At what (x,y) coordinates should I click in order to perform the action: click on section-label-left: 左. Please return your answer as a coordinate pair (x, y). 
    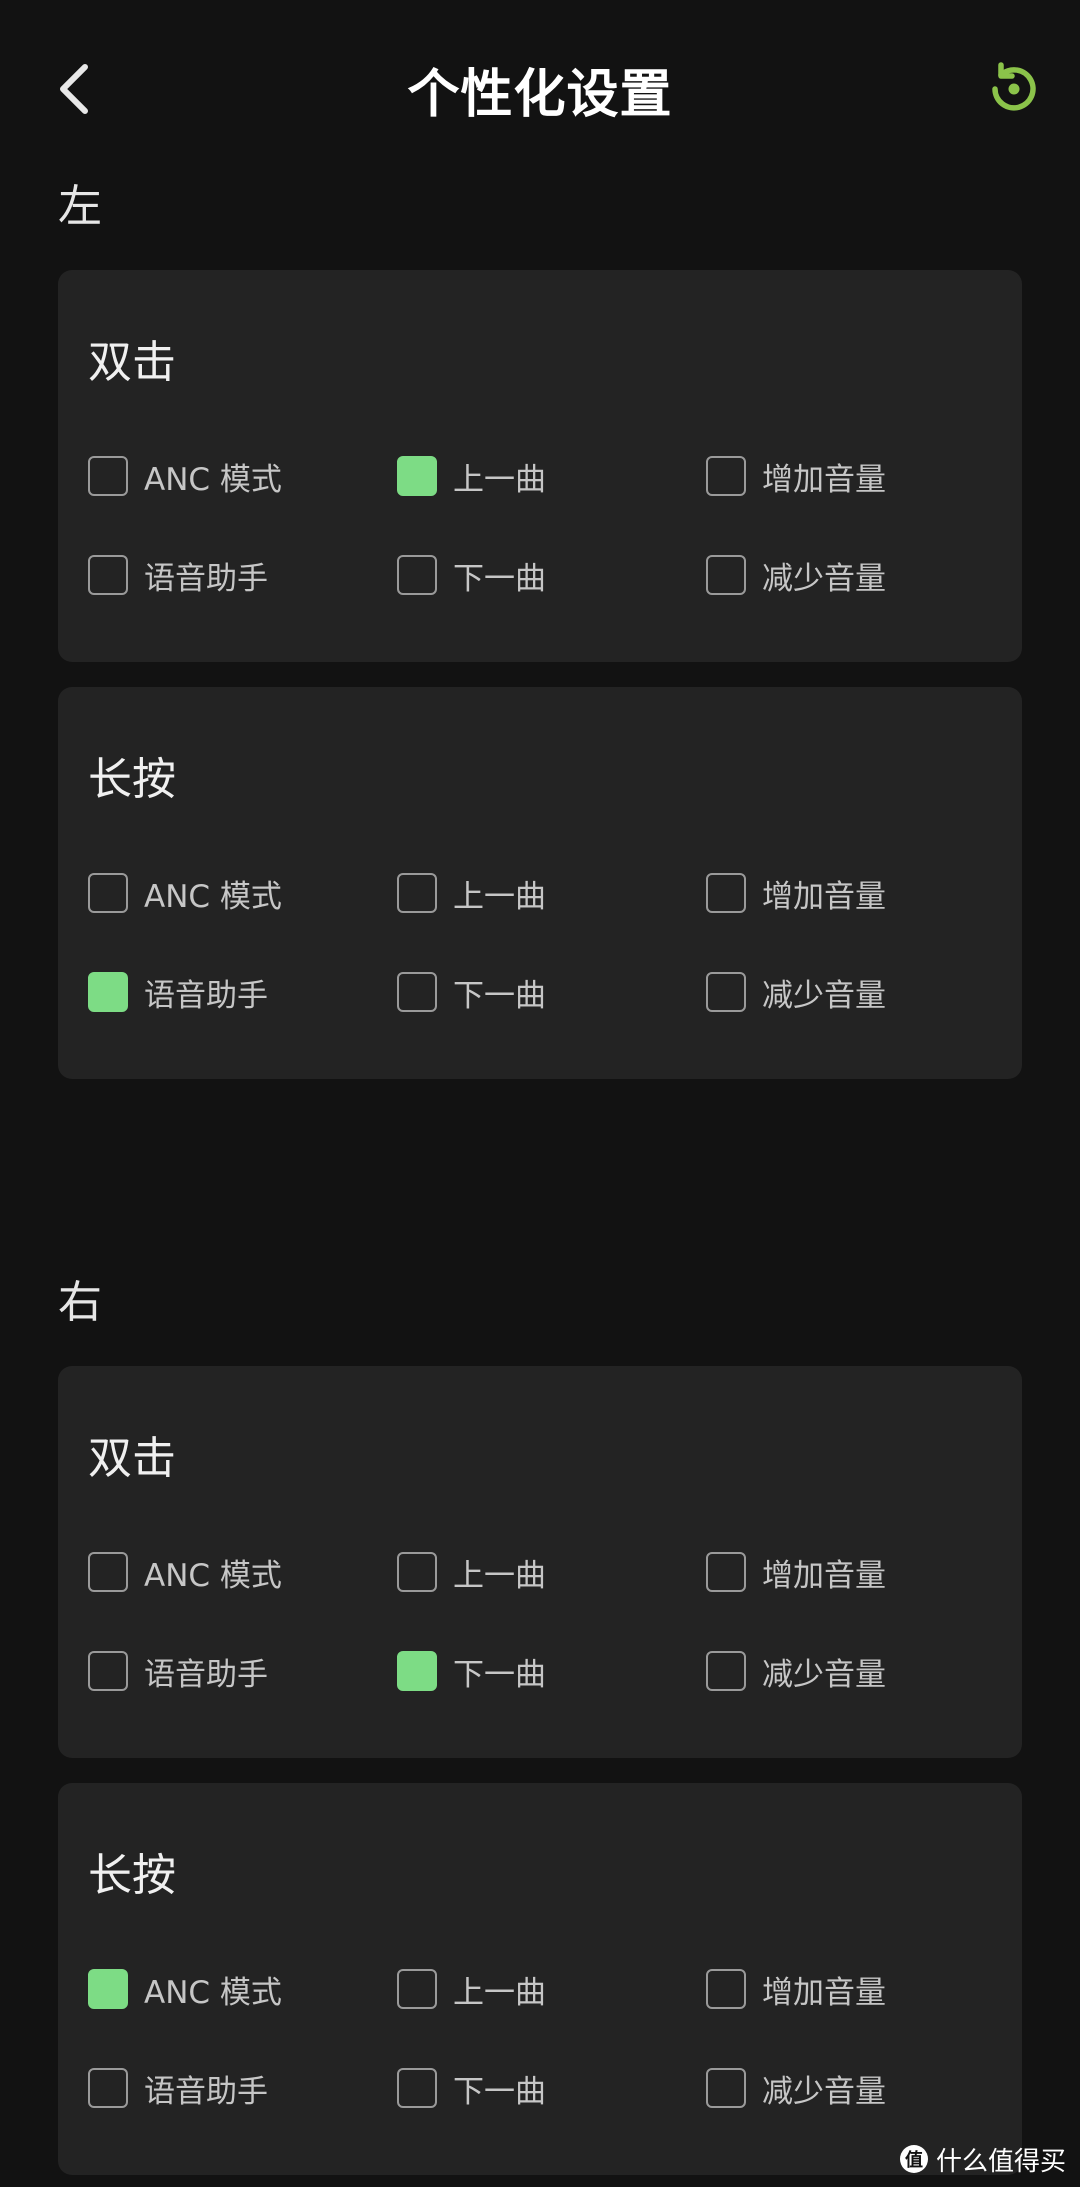
    Looking at the image, I should click on (80, 206).